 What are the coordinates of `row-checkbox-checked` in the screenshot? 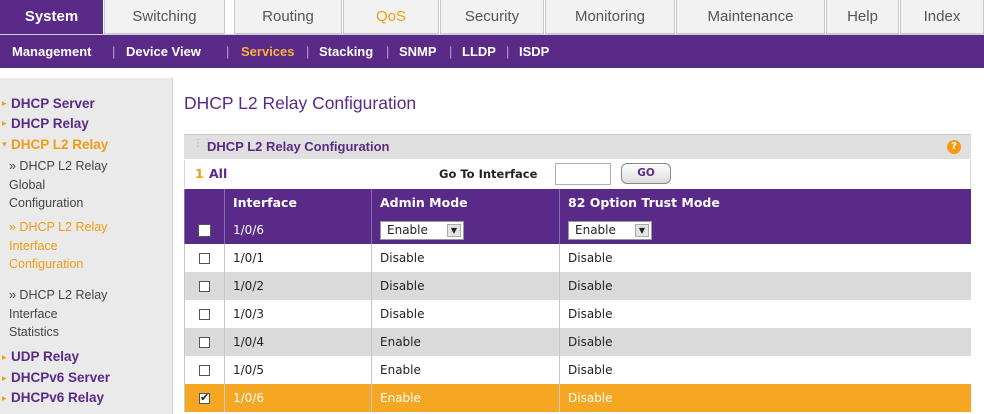 It's located at (204, 397).